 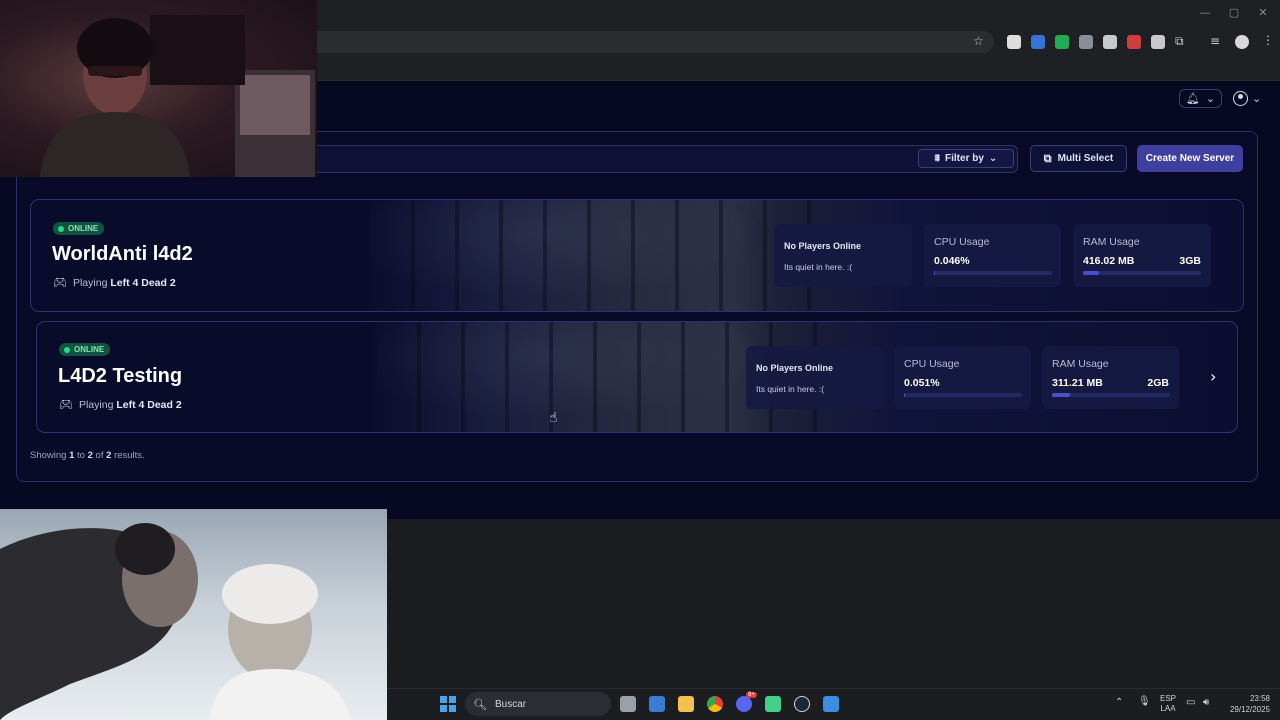 What do you see at coordinates (1077, 383) in the screenshot?
I see `ram-usage-value: 311.21 MB` at bounding box center [1077, 383].